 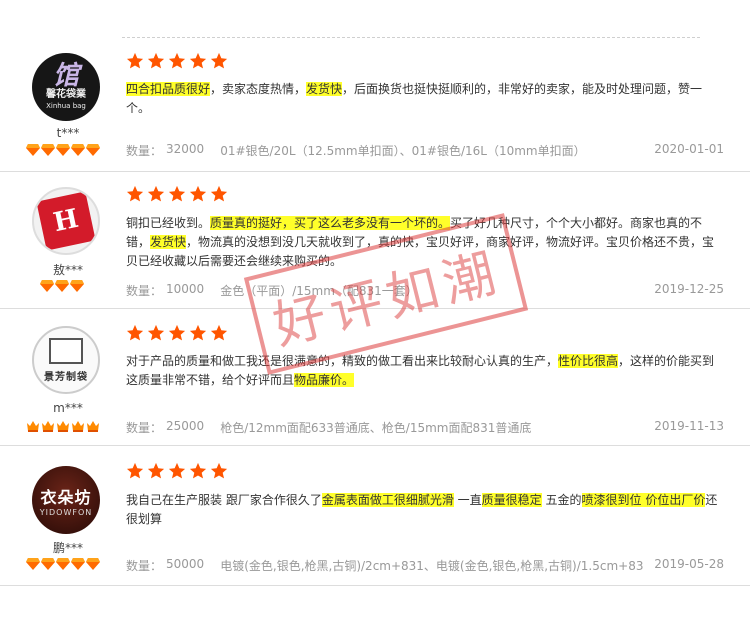 I want to click on sku-spec: 枪色/12mm面配633普通底、枪色/15mm面配831普通底, so click(x=376, y=428).